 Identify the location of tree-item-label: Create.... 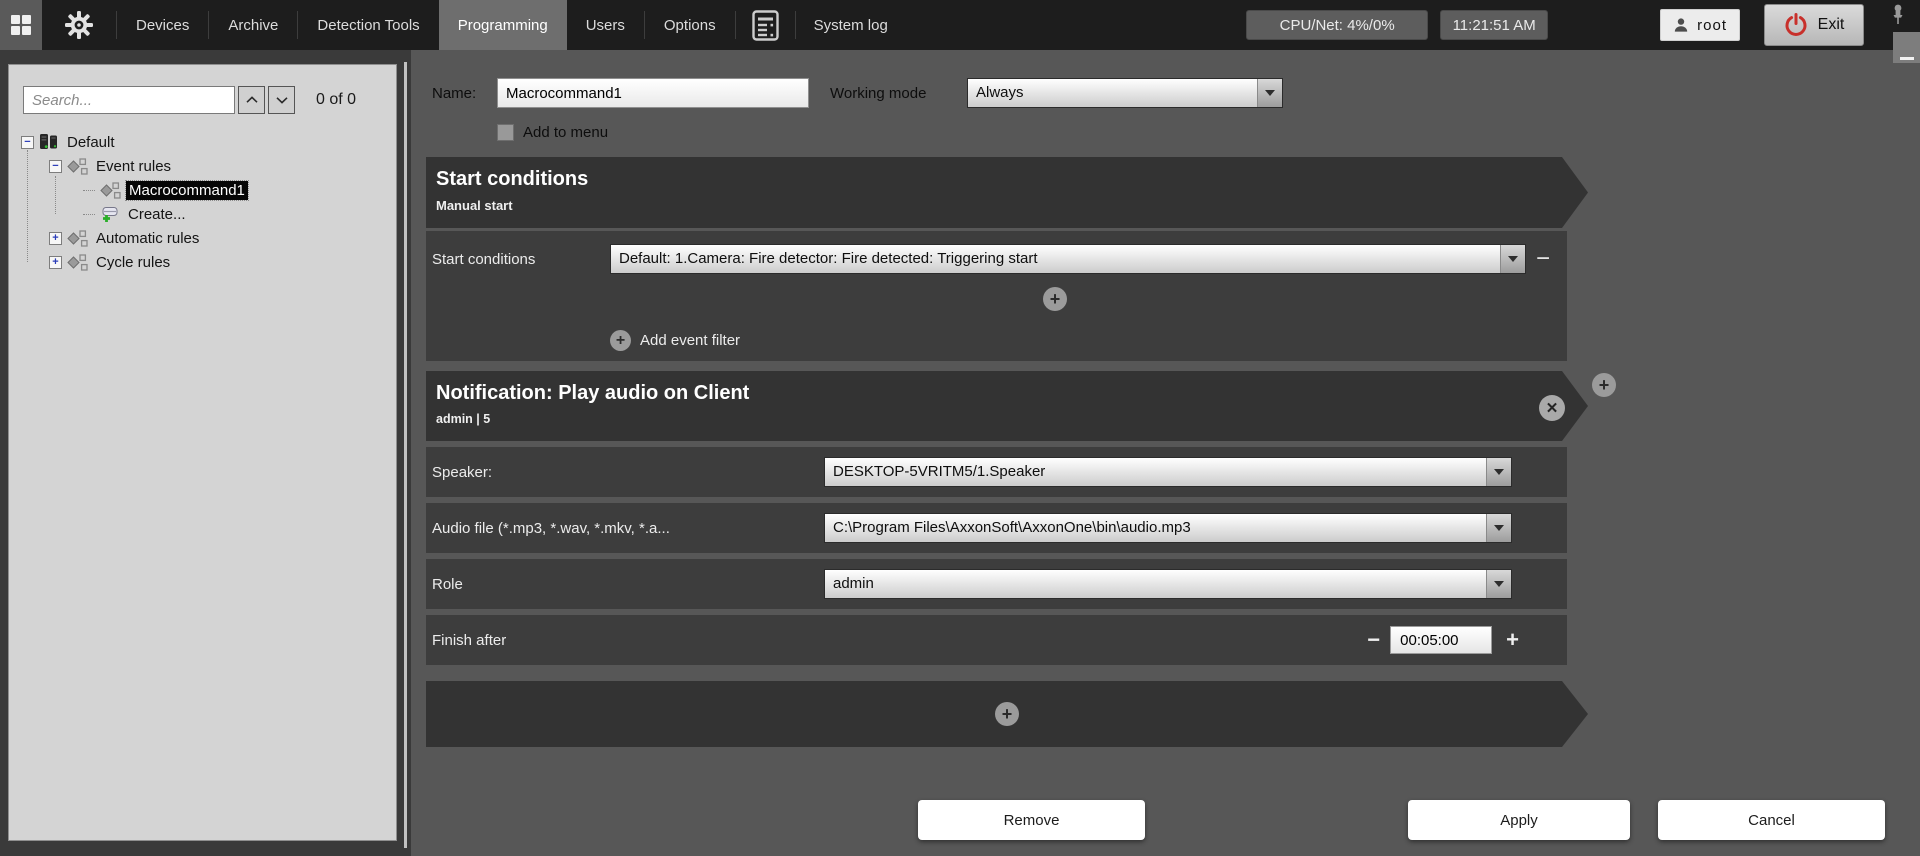
(157, 214).